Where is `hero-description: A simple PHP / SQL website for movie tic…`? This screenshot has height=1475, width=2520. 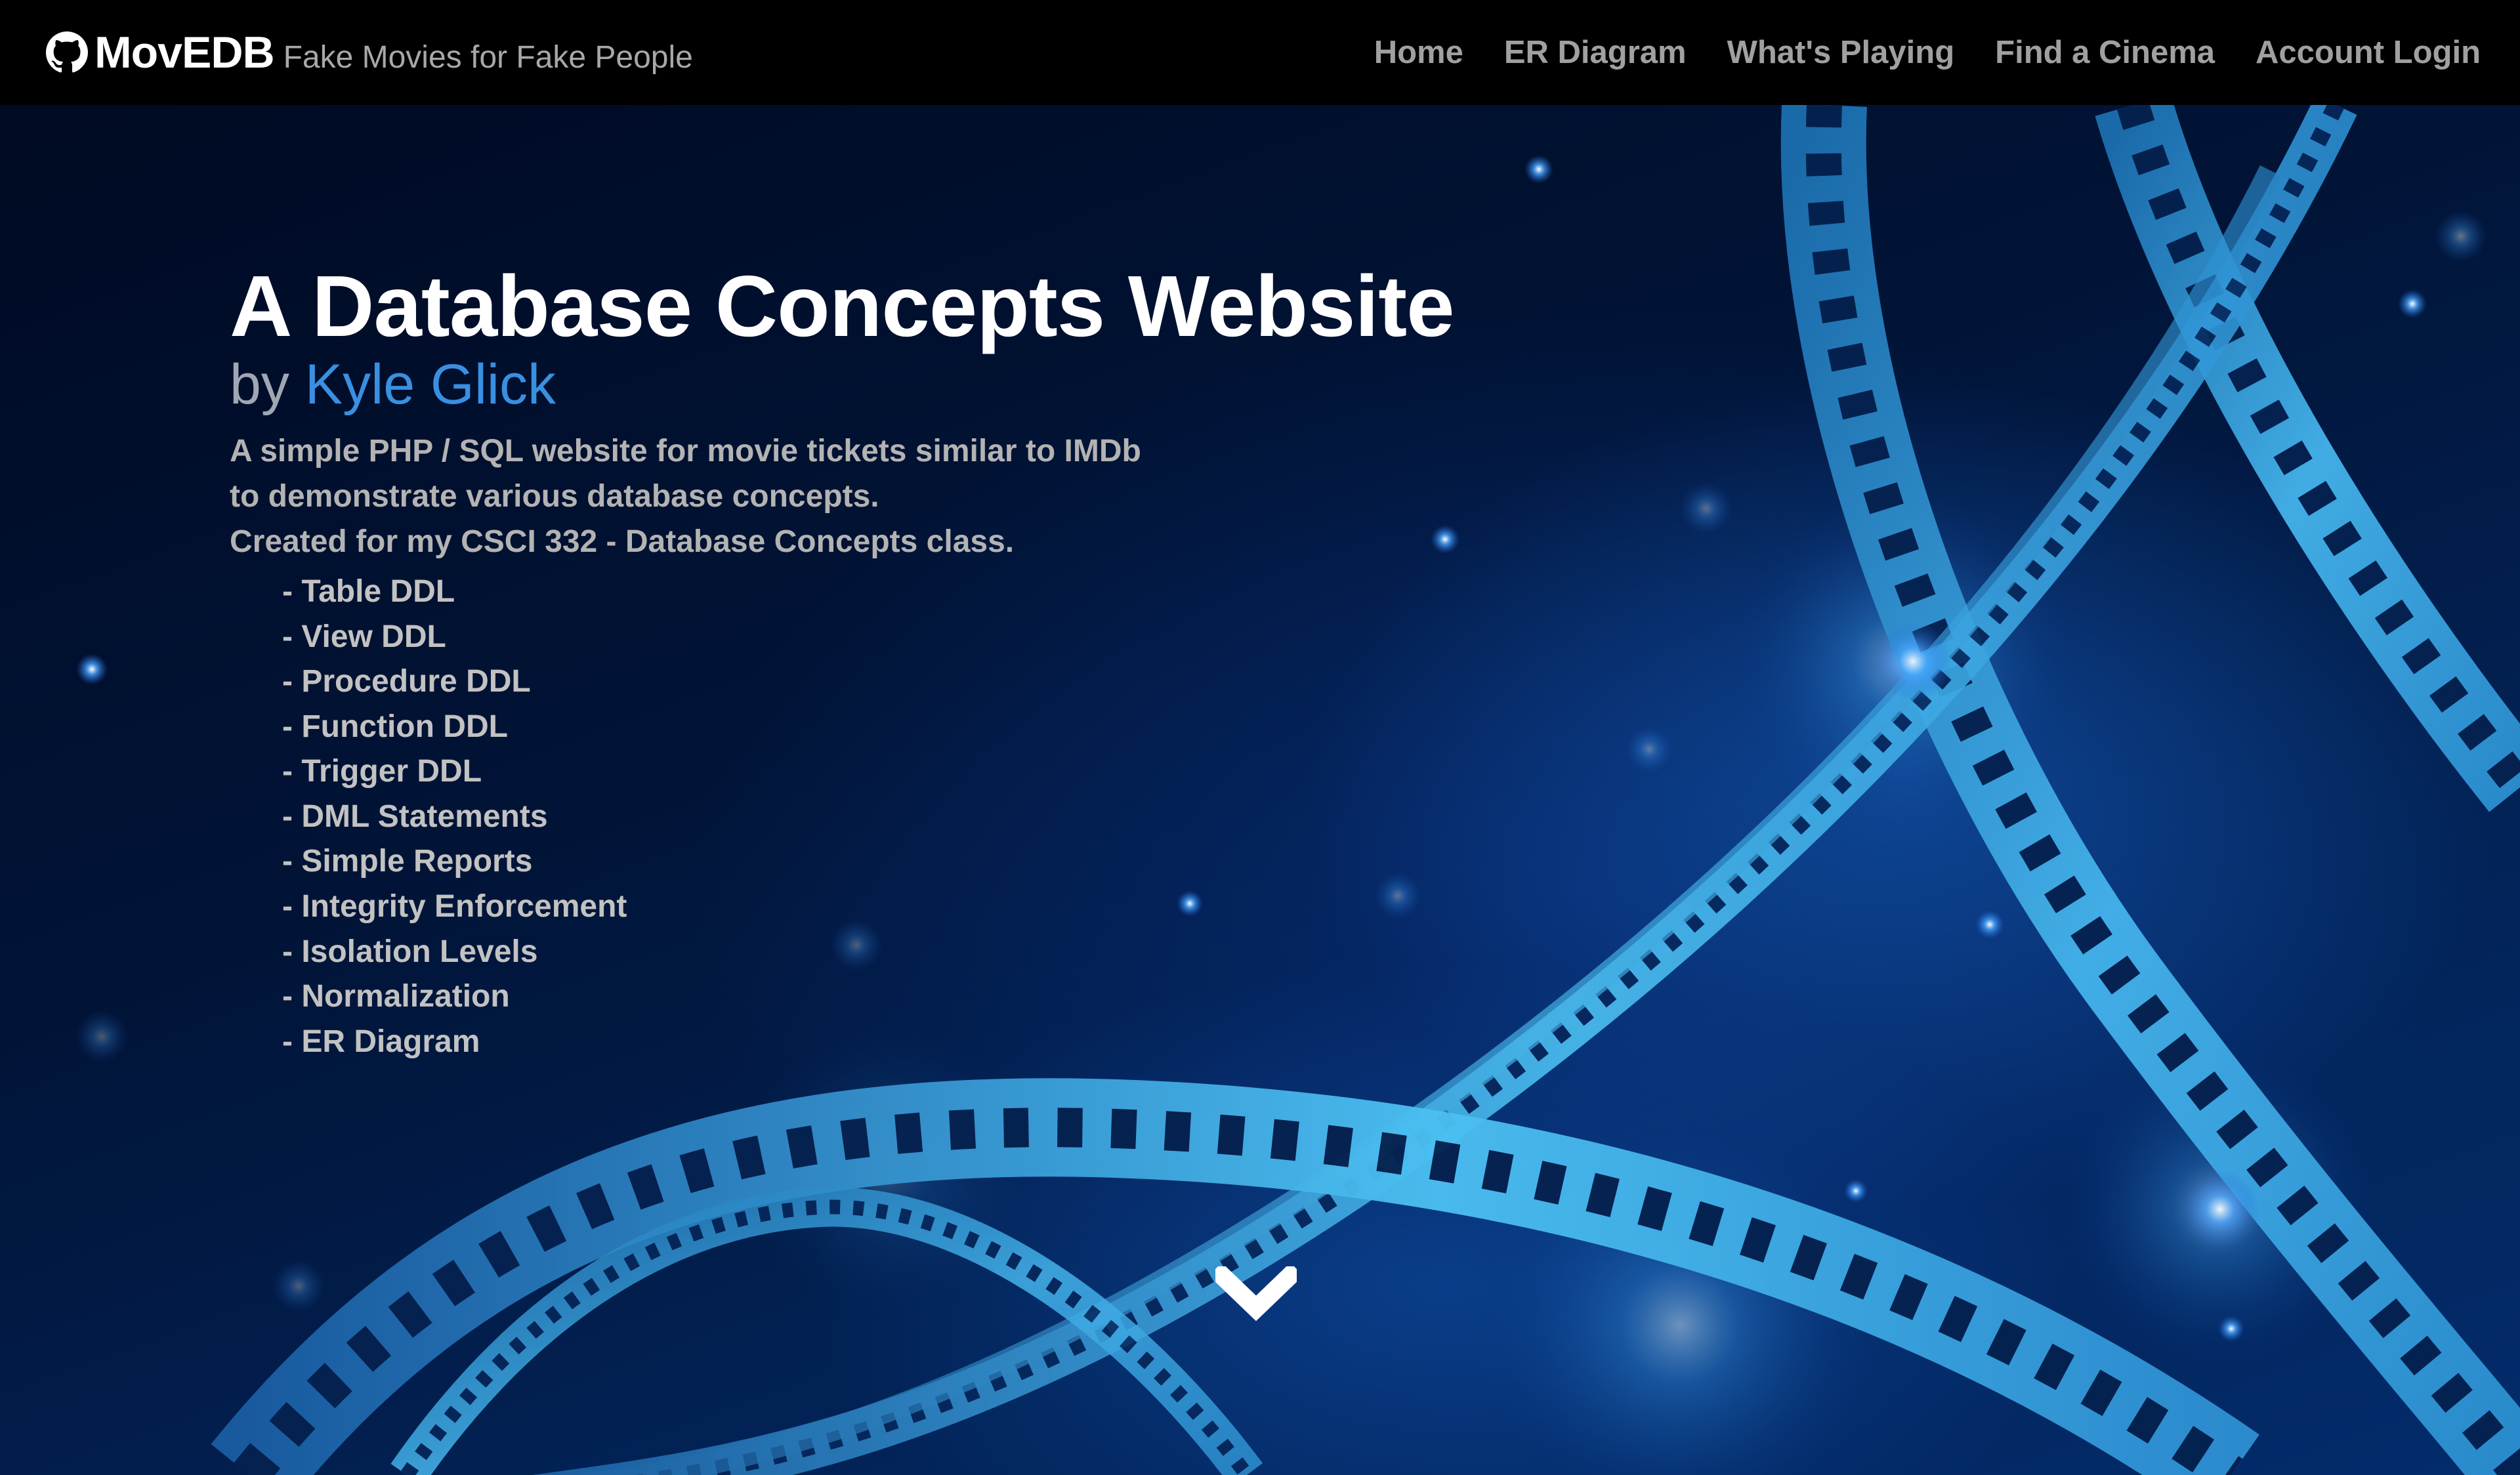
hero-description: A simple PHP / SQL website for movie tic… is located at coordinates (842, 496).